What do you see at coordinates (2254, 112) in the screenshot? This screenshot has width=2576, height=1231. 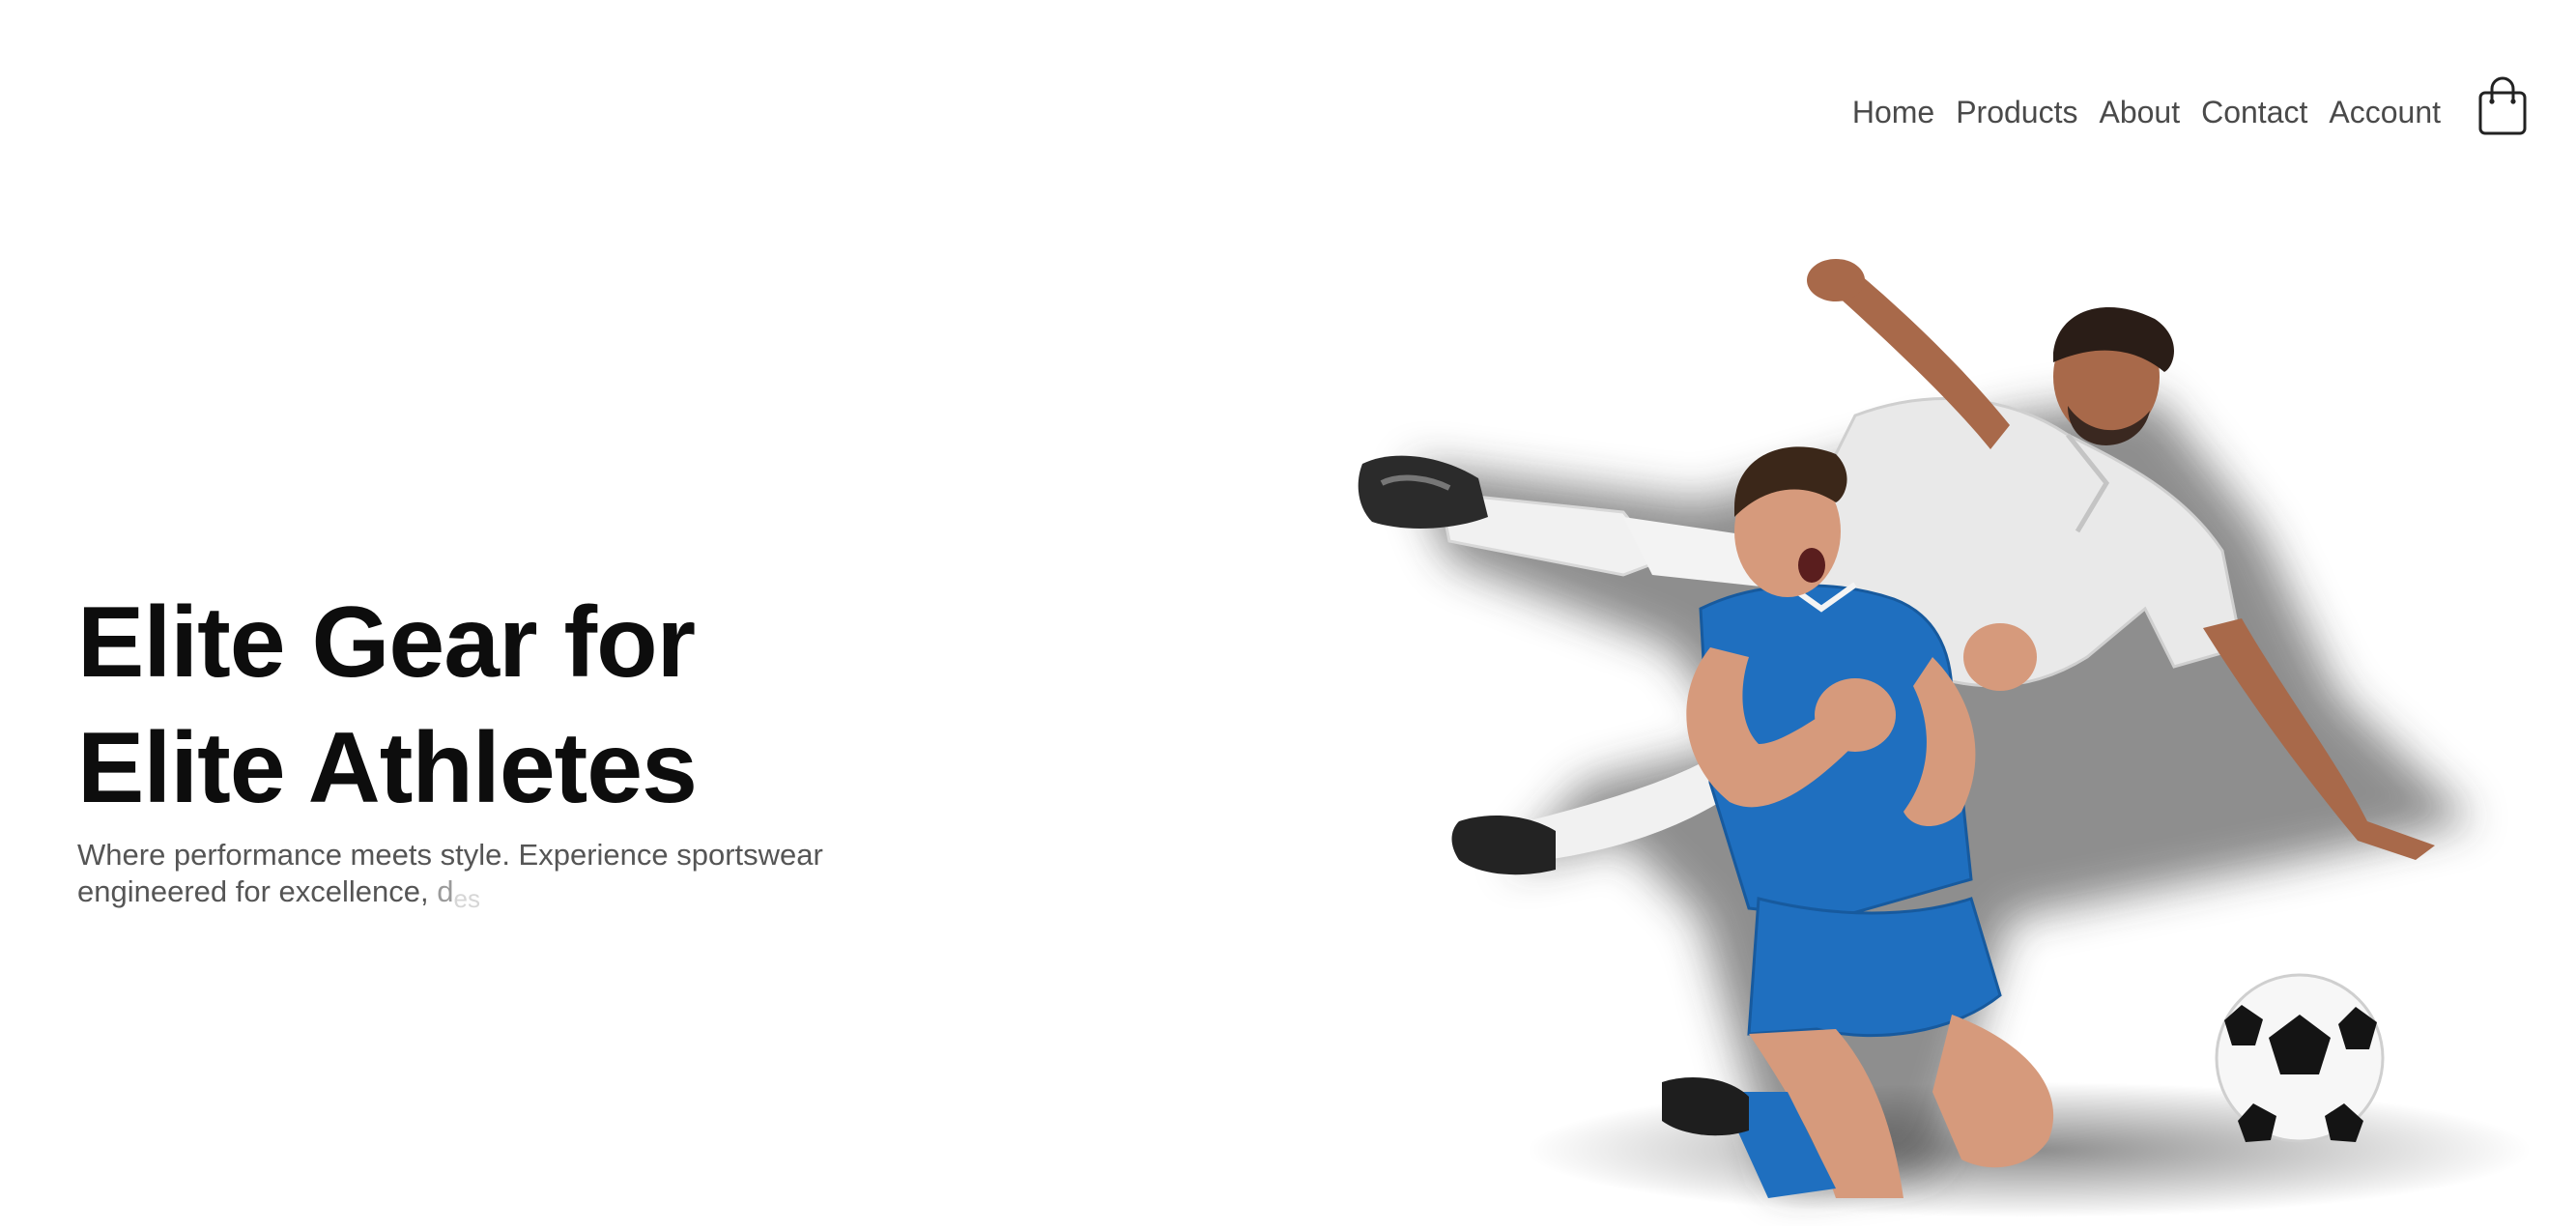 I see `nav-contact-link: Contact` at bounding box center [2254, 112].